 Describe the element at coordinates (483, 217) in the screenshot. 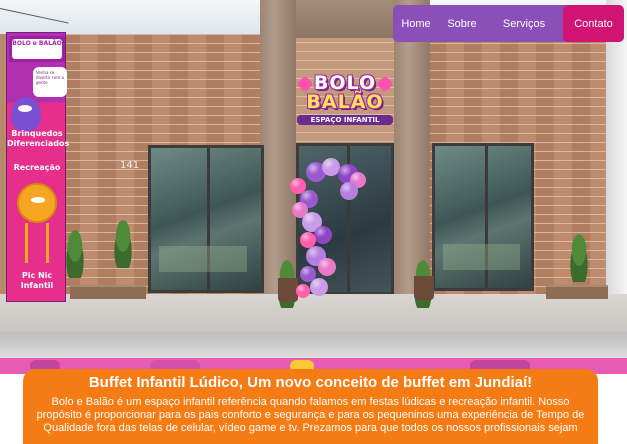

I see `storefront-window-right` at that location.